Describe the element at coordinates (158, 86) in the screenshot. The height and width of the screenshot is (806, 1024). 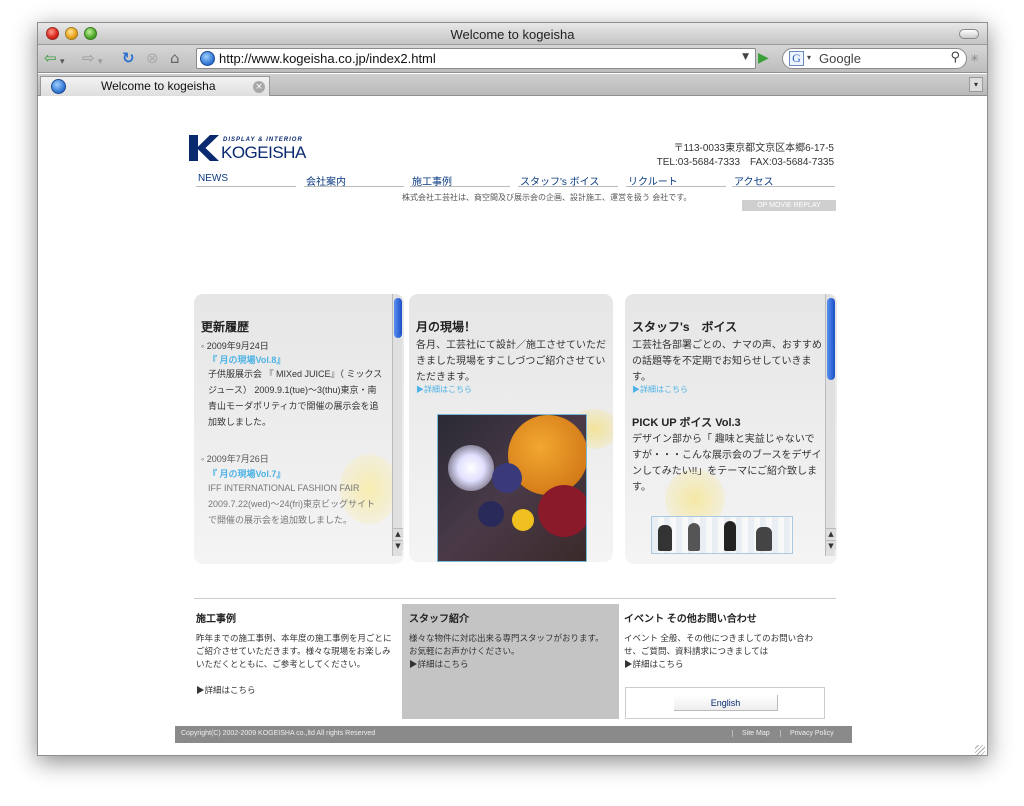
I see `tab-label: Welcome to kogeisha` at that location.